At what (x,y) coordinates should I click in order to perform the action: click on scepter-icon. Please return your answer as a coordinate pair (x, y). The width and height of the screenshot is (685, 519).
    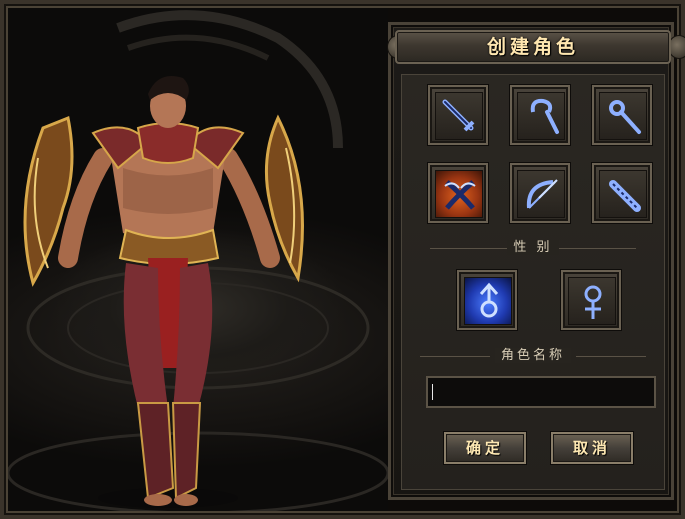
    Looking at the image, I should click on (625, 117).